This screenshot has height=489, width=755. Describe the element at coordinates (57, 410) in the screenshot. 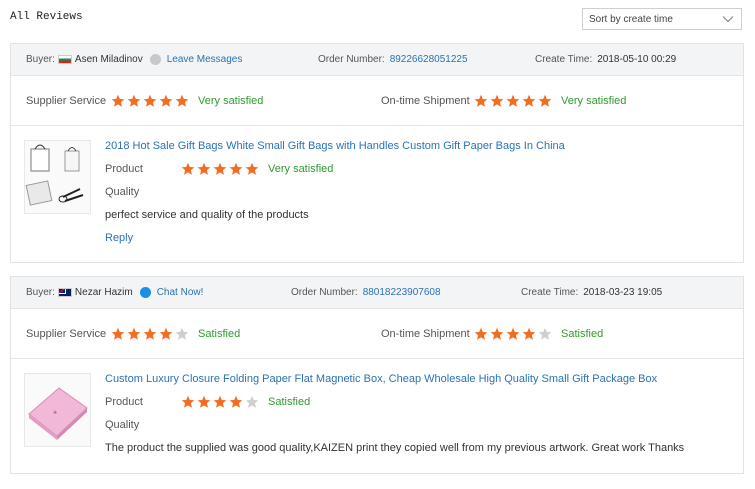

I see `product-thumbnail: ❀` at that location.